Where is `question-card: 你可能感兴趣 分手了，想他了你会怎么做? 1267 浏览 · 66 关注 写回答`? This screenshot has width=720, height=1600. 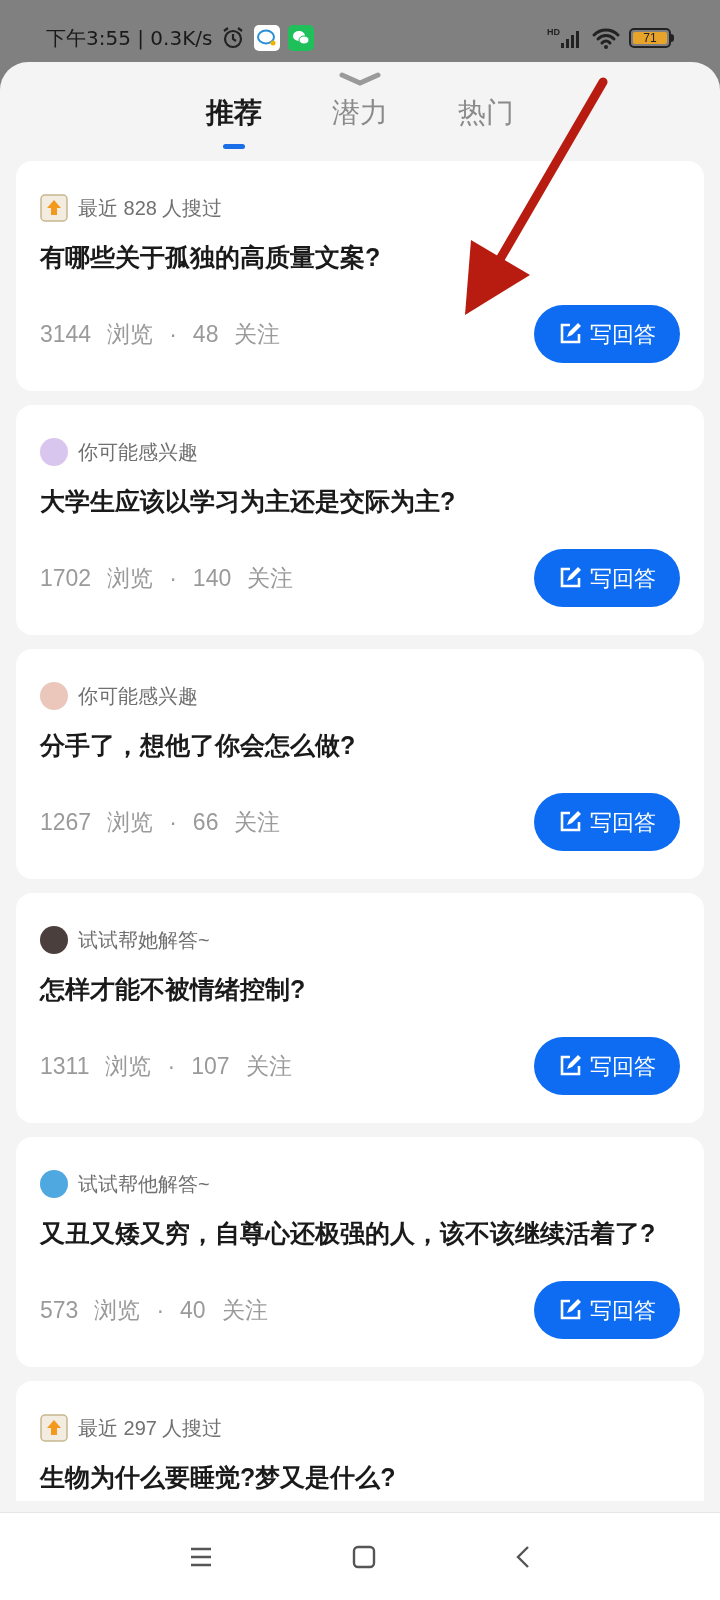 question-card: 你可能感兴趣 分手了，想他了你会怎么做? 1267 浏览 · 66 关注 写回答 is located at coordinates (360, 764).